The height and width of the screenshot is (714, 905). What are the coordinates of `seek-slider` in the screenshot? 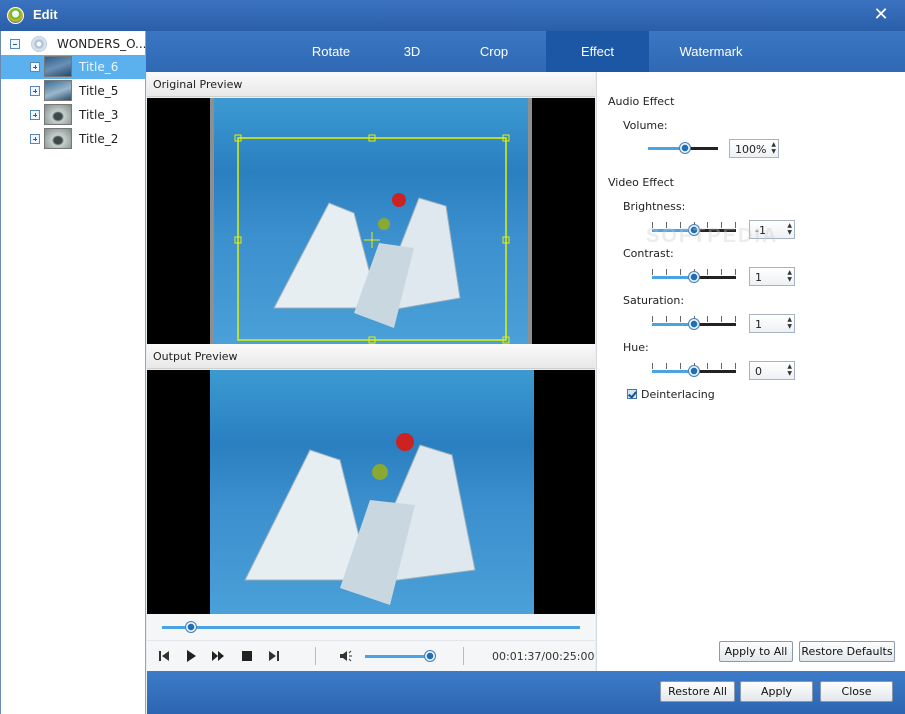 It's located at (371, 627).